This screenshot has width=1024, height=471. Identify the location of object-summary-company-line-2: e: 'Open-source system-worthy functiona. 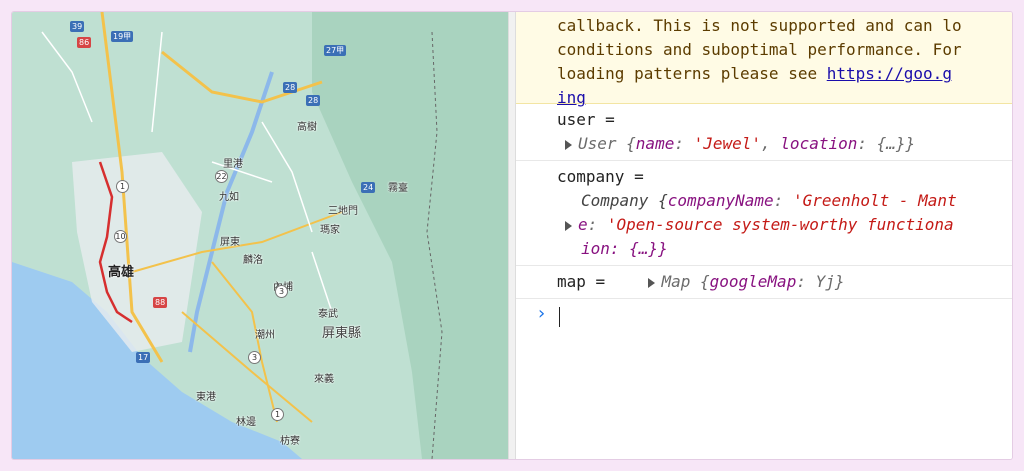
(784, 225).